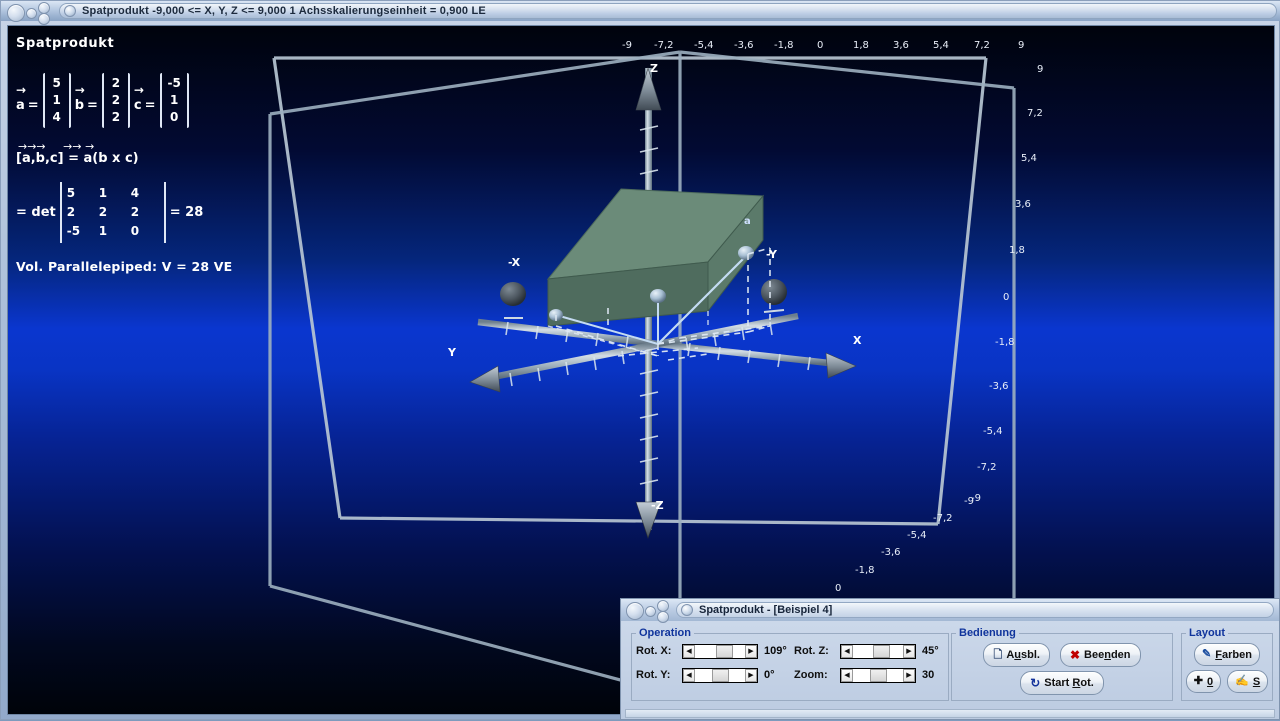  I want to click on s-button: ✍ S, so click(1248, 681).